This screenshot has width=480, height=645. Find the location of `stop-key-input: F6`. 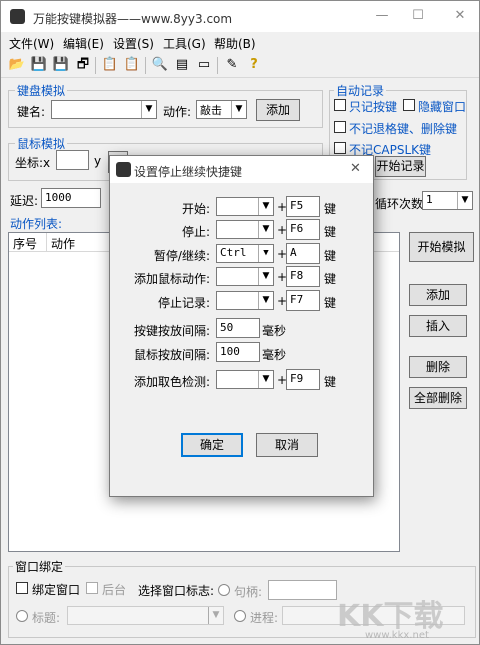

stop-key-input: F6 is located at coordinates (303, 229).